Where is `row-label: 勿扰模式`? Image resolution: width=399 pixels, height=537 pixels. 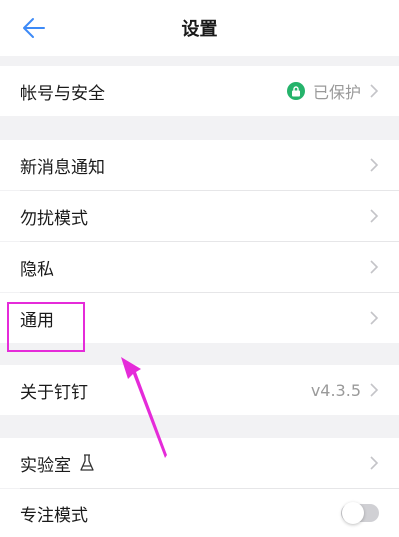 row-label: 勿扰模式 is located at coordinates (54, 218).